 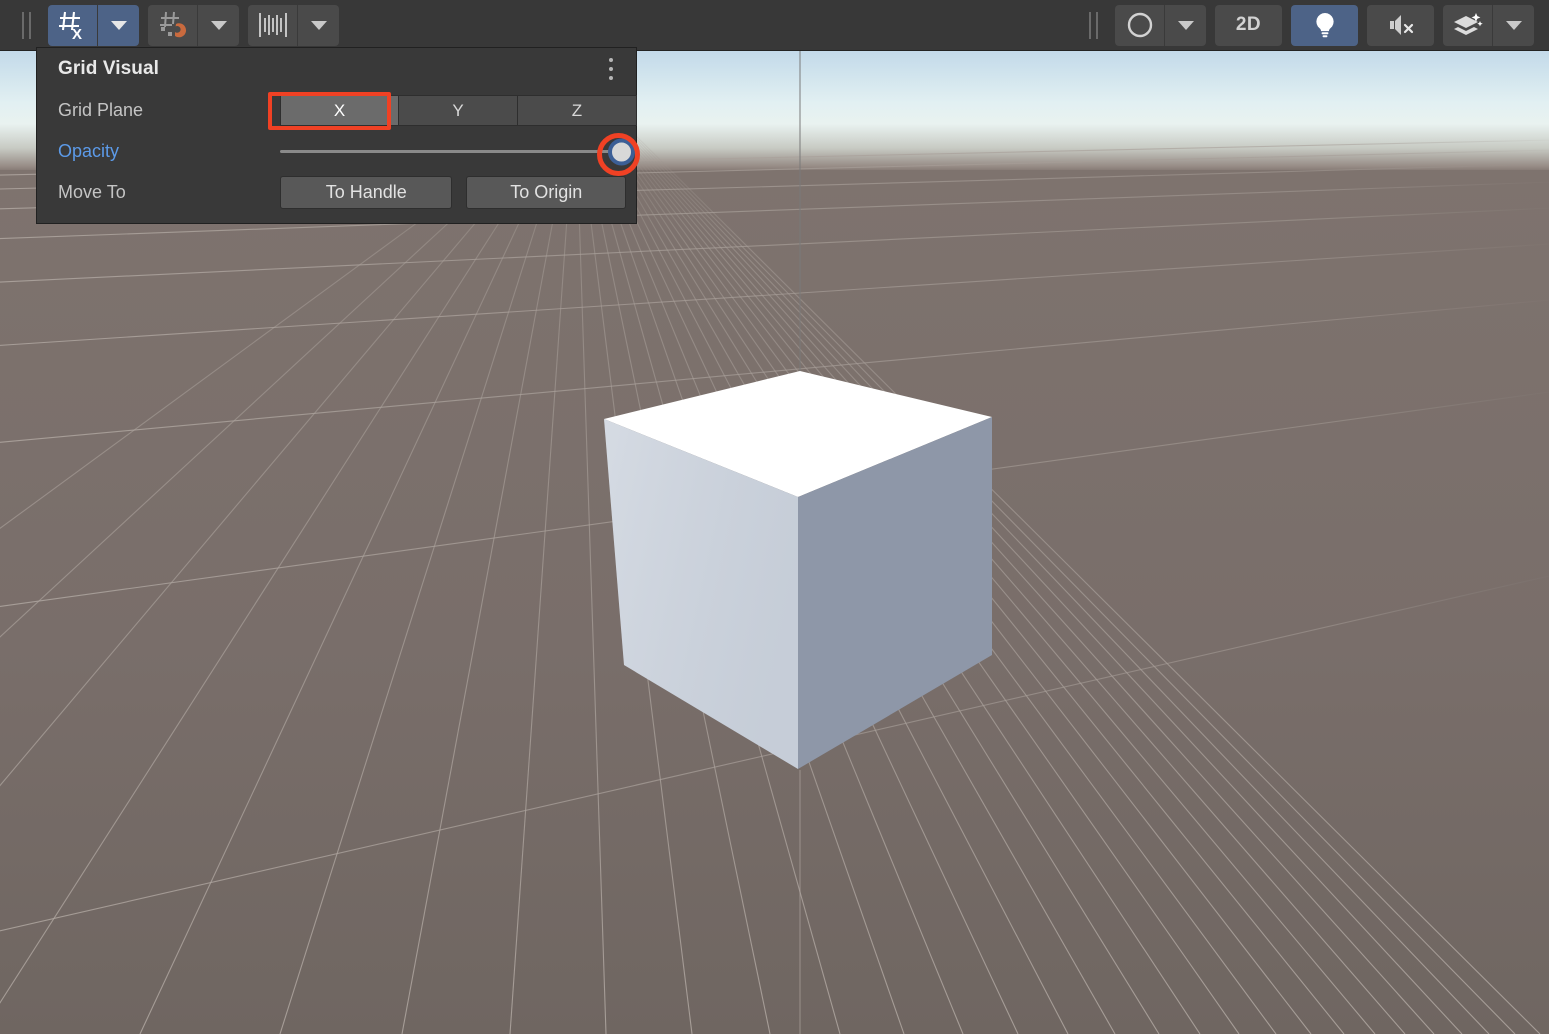 What do you see at coordinates (611, 69) in the screenshot?
I see `kebab-menu-icon` at bounding box center [611, 69].